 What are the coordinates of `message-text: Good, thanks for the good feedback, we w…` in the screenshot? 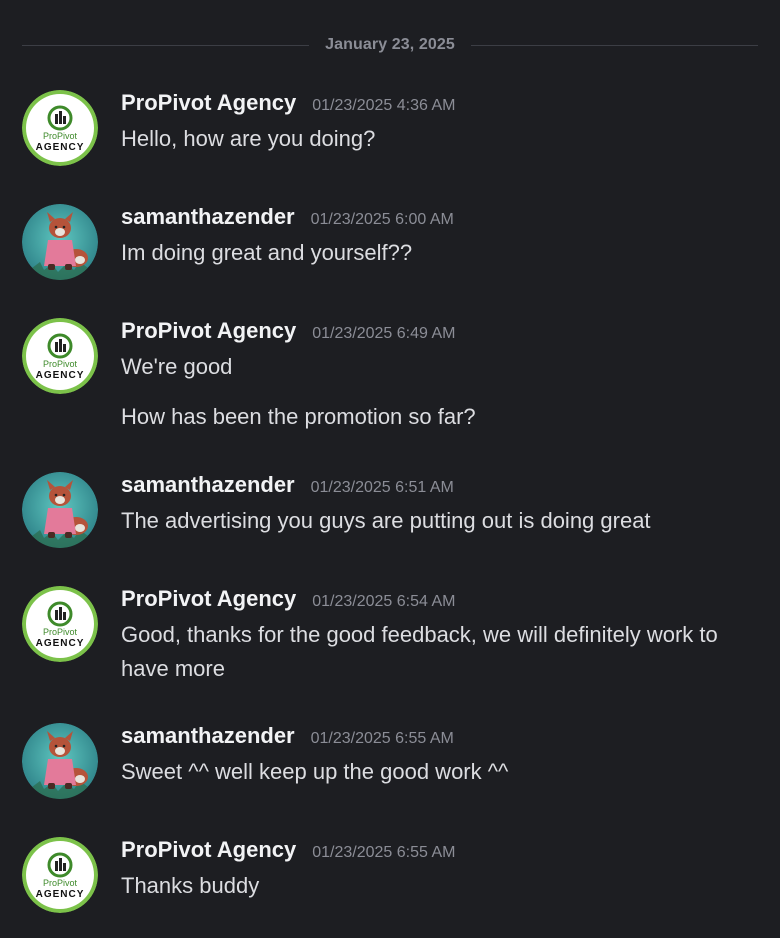 It's located at (419, 651).